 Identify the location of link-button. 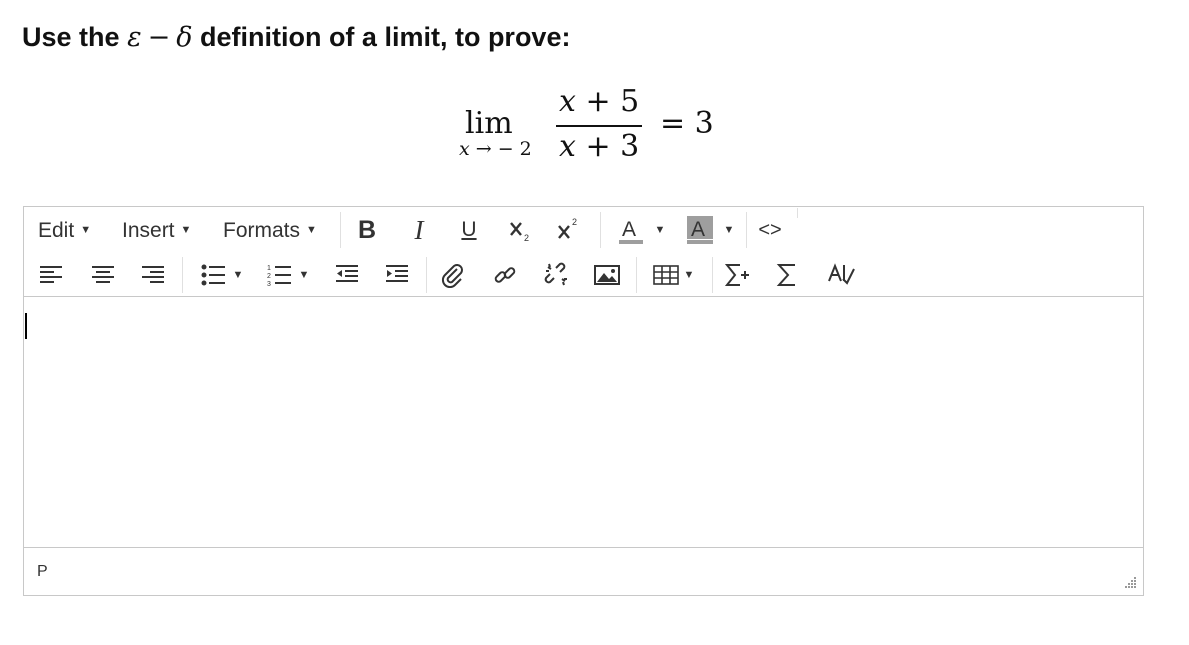
(505, 275).